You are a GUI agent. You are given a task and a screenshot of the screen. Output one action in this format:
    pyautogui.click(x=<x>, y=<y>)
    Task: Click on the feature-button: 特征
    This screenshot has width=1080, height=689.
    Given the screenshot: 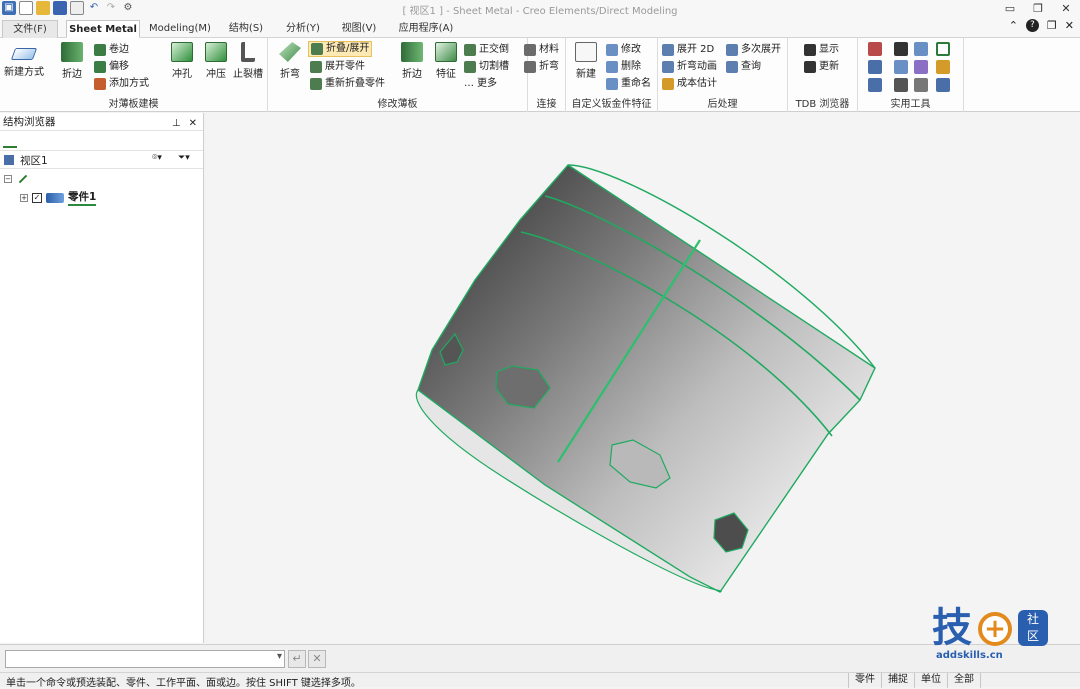 What is the action you would take?
    pyautogui.click(x=446, y=61)
    